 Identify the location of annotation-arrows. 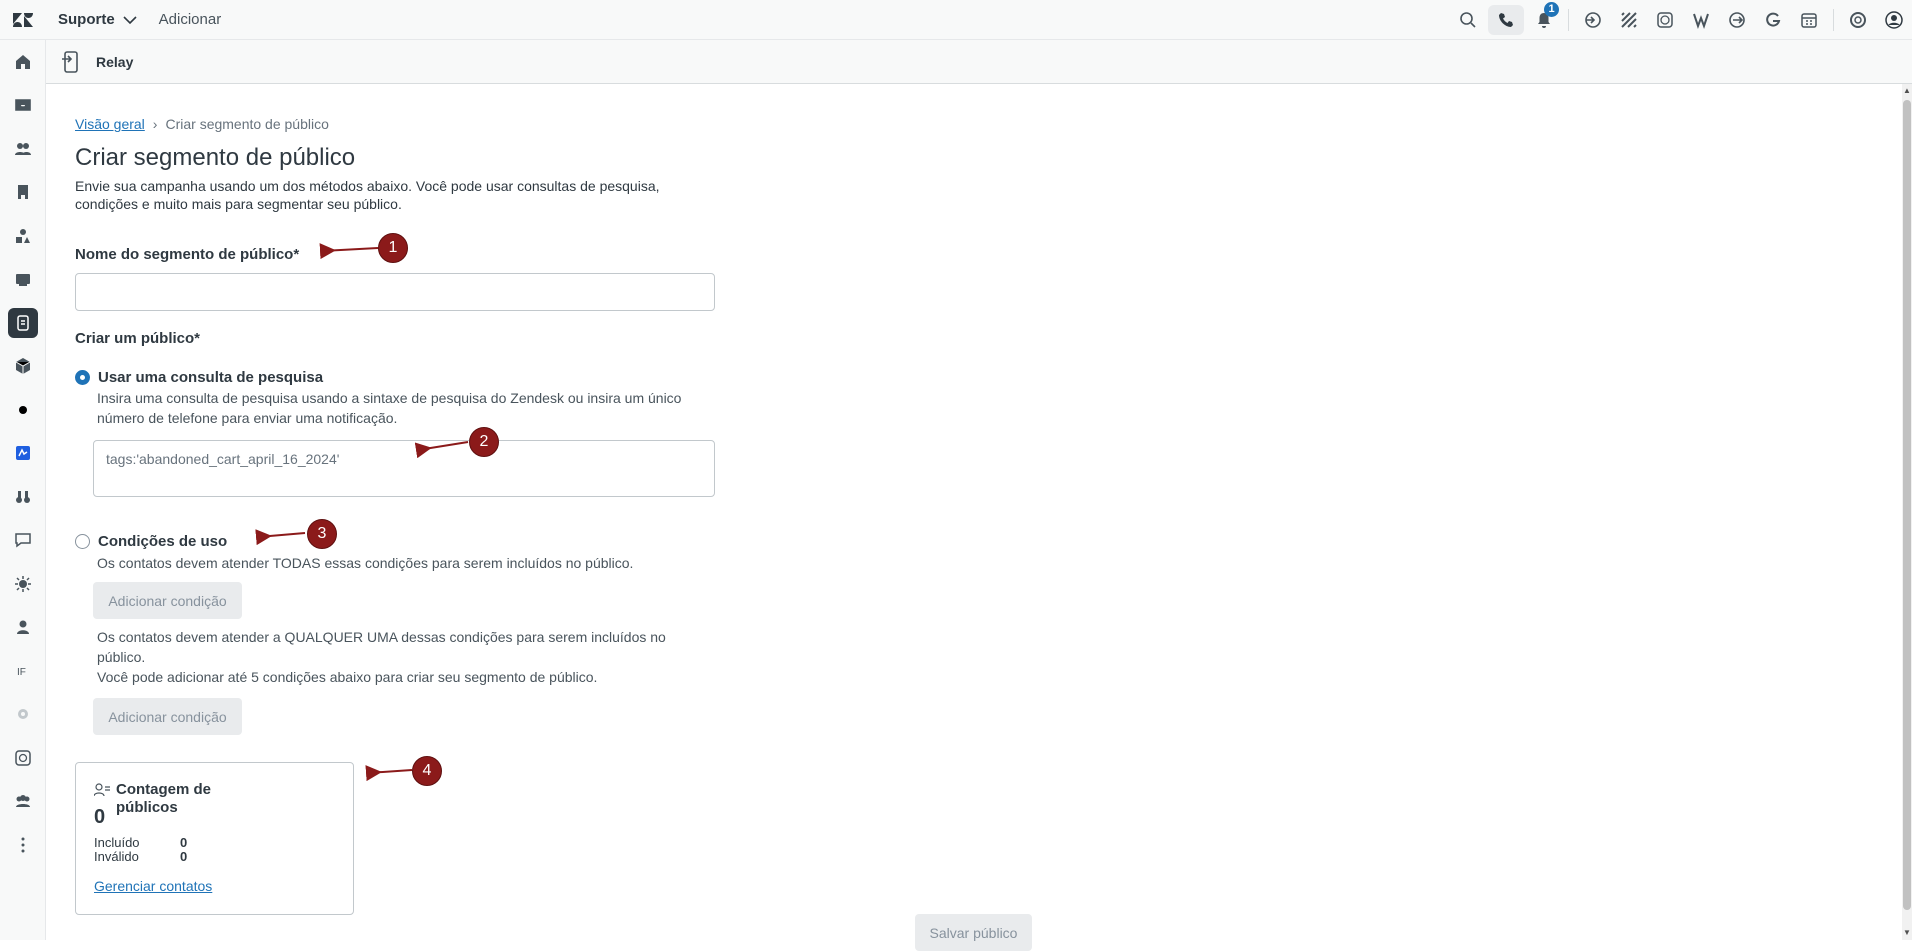
(362, 512).